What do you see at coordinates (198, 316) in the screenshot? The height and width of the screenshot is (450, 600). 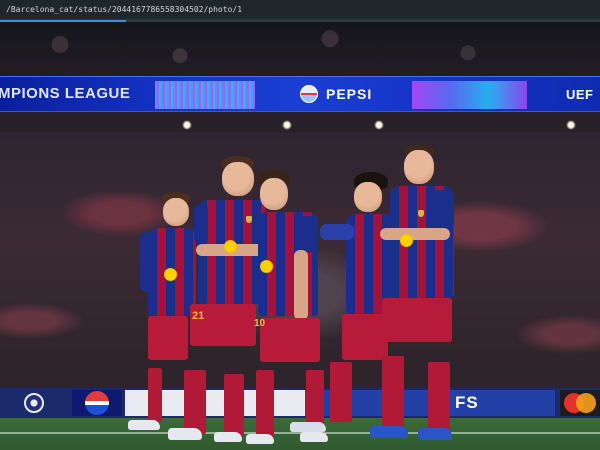 I see `shorts-number: 21` at bounding box center [198, 316].